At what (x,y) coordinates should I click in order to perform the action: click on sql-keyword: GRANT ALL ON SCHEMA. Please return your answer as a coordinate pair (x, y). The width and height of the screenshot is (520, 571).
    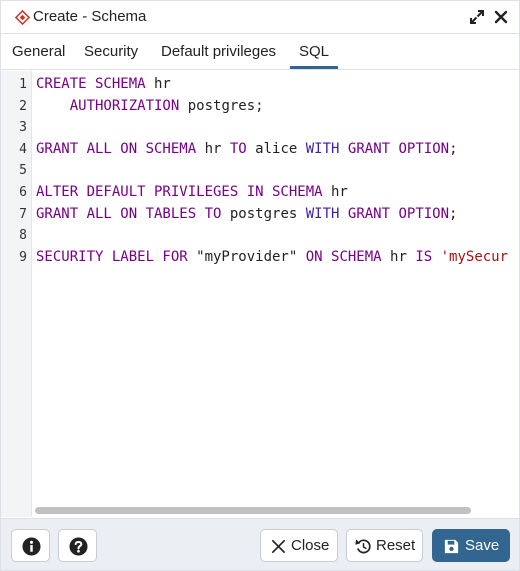
    Looking at the image, I should click on (116, 148).